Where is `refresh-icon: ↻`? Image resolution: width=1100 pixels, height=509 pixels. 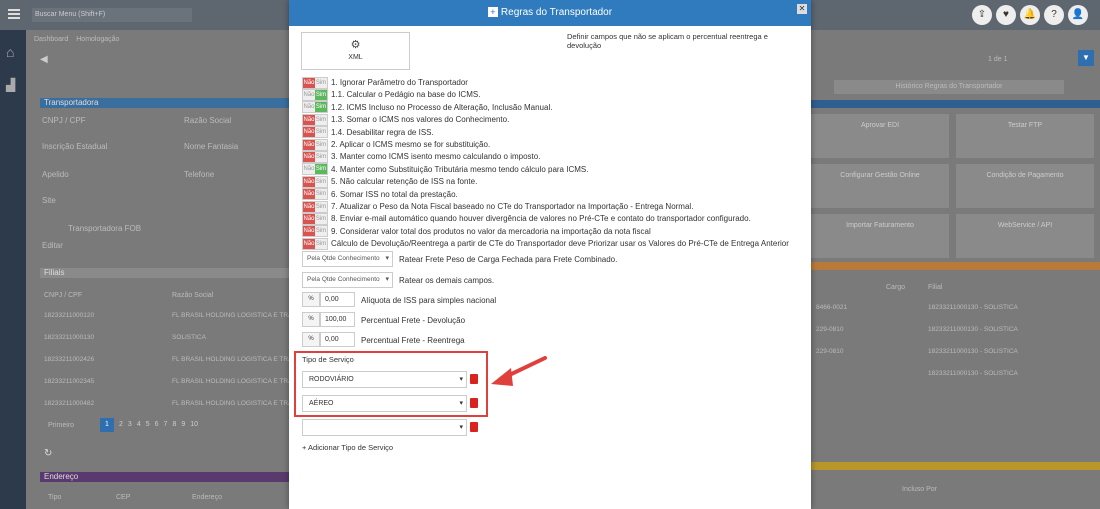
refresh-icon: ↻ is located at coordinates (48, 453).